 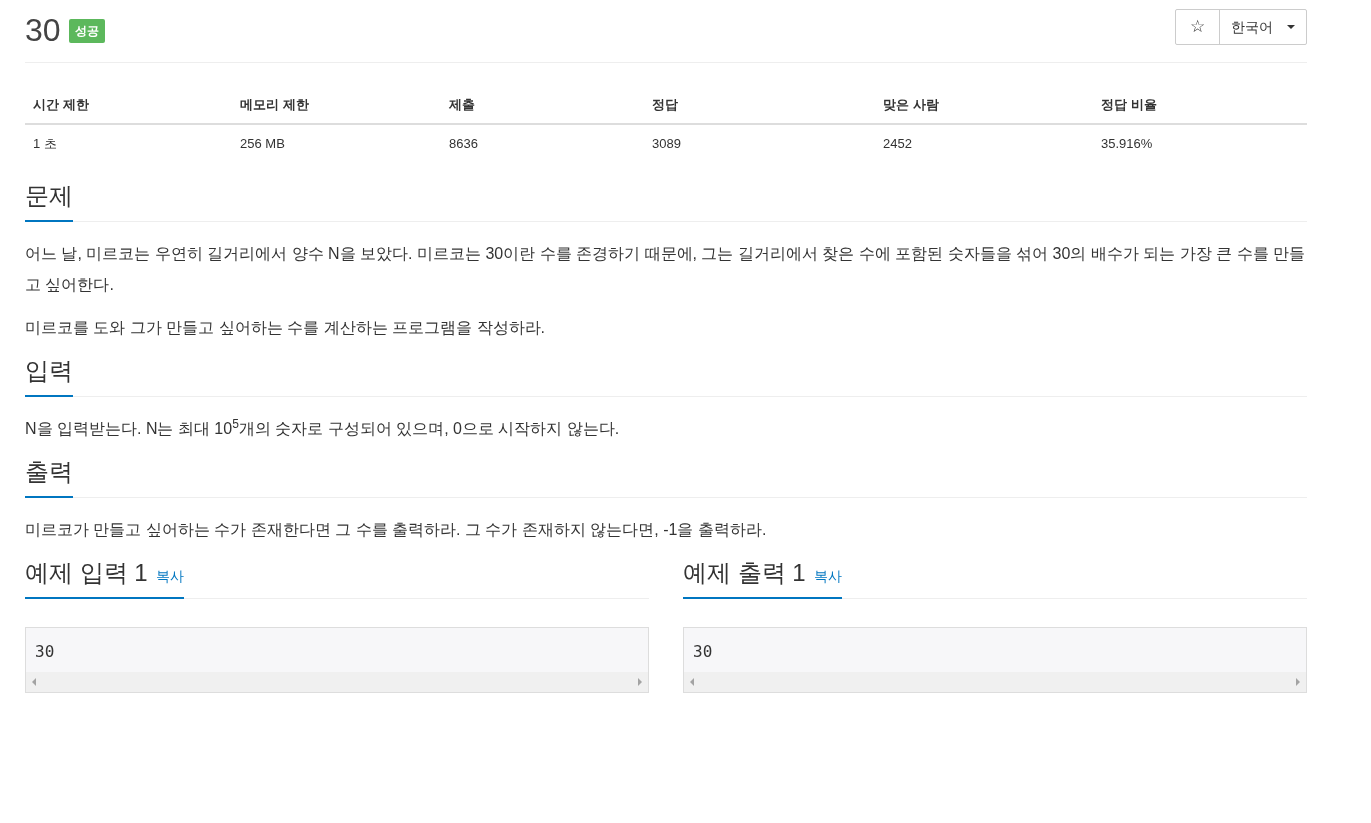 I want to click on paragraph: 미르코가 만들고 싶어하는 수가 존재한다면 그 수를 출력하라. 그 수가 존재하지 않는다면, -1을 출력하라., so click(x=396, y=530).